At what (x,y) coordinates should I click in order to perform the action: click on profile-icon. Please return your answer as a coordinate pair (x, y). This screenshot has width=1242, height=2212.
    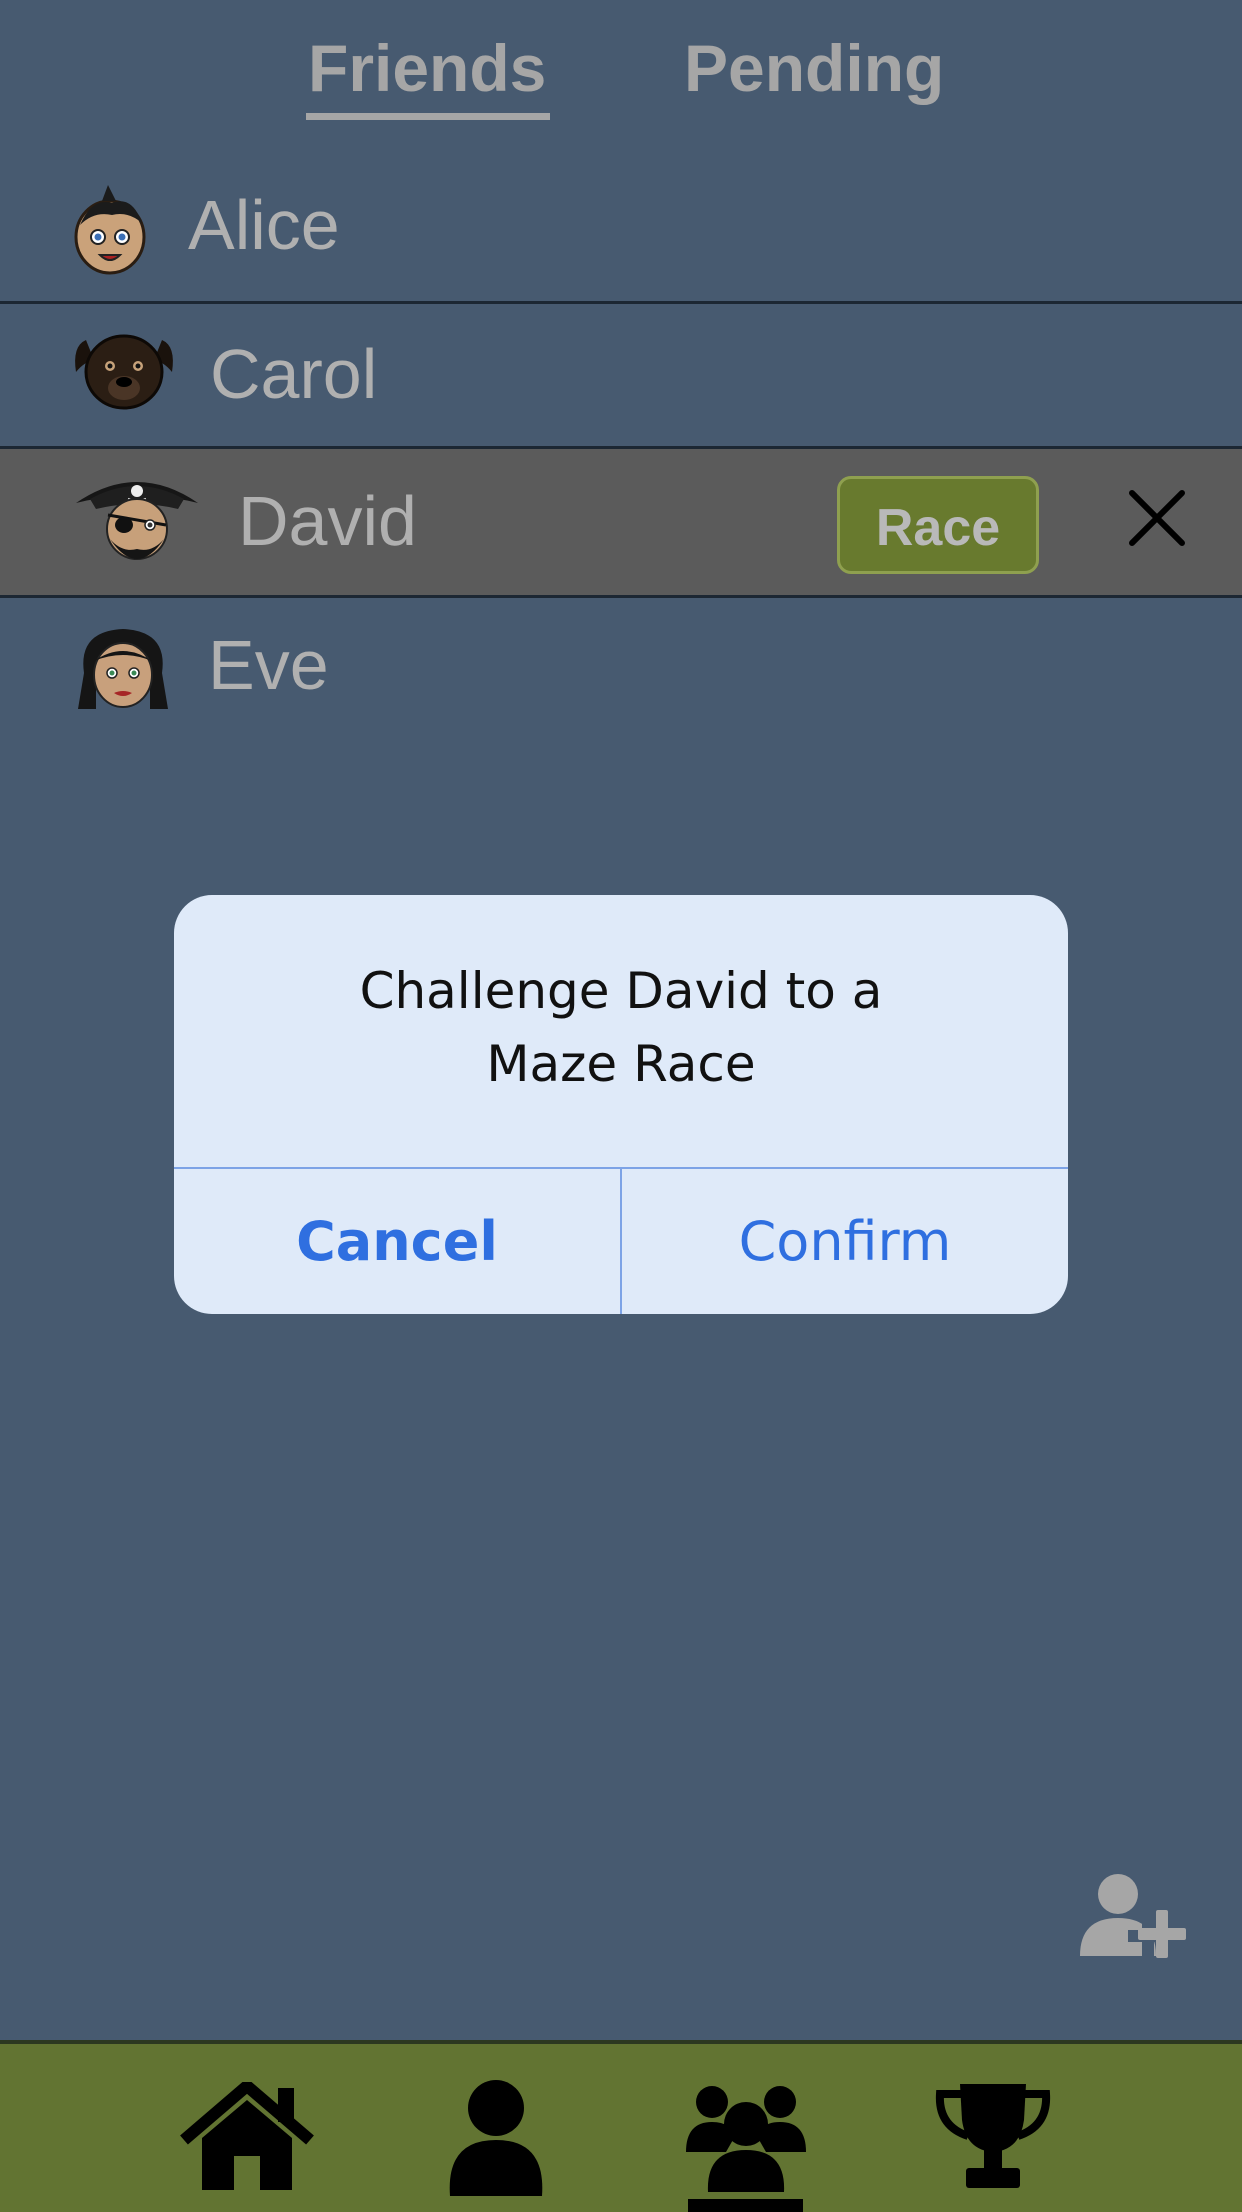
    Looking at the image, I should click on (496, 2138).